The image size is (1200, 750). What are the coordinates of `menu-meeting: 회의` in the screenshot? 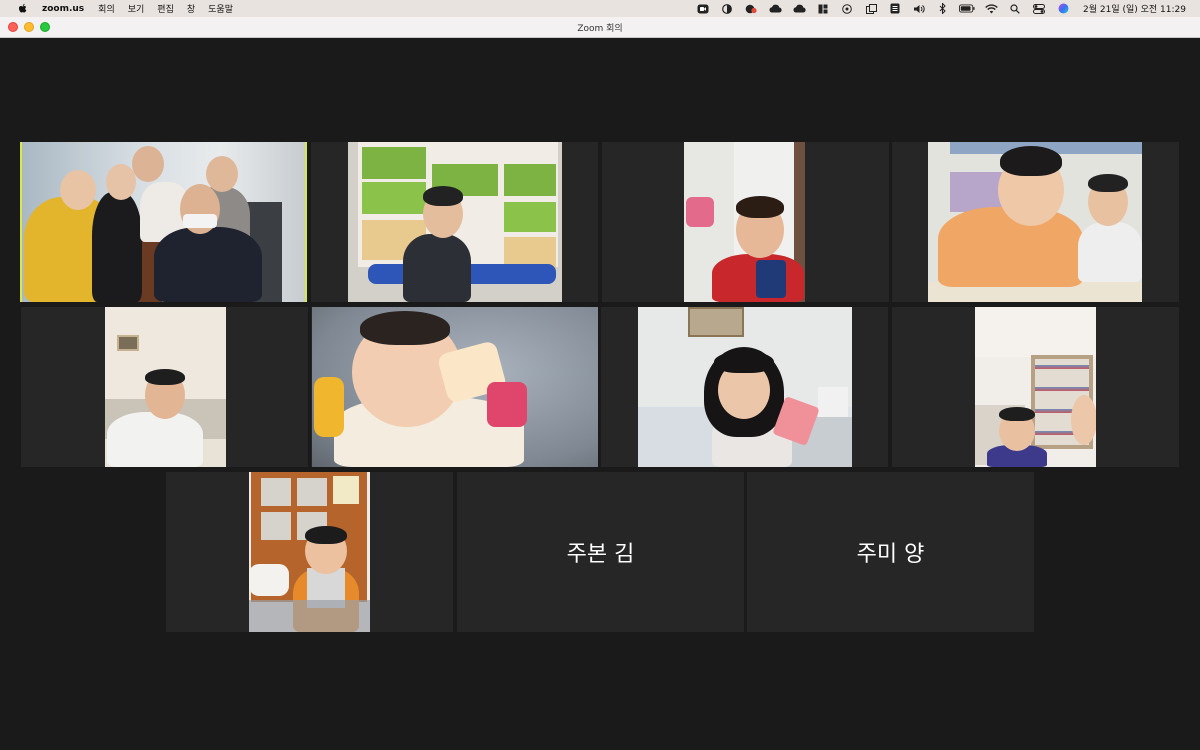 It's located at (106, 8).